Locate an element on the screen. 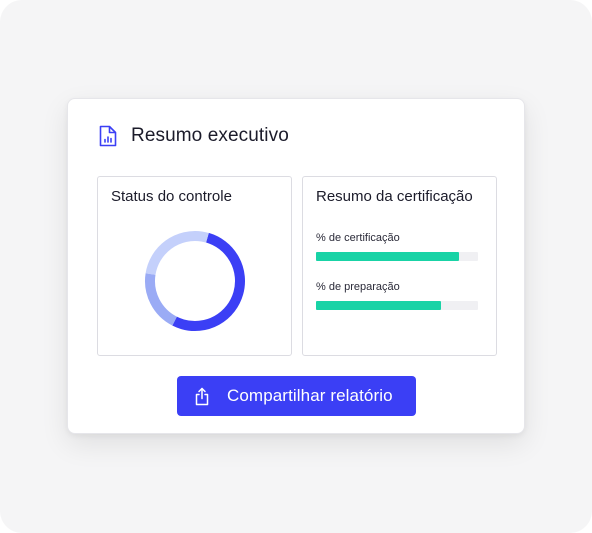  certification-progress-fill is located at coordinates (387, 256).